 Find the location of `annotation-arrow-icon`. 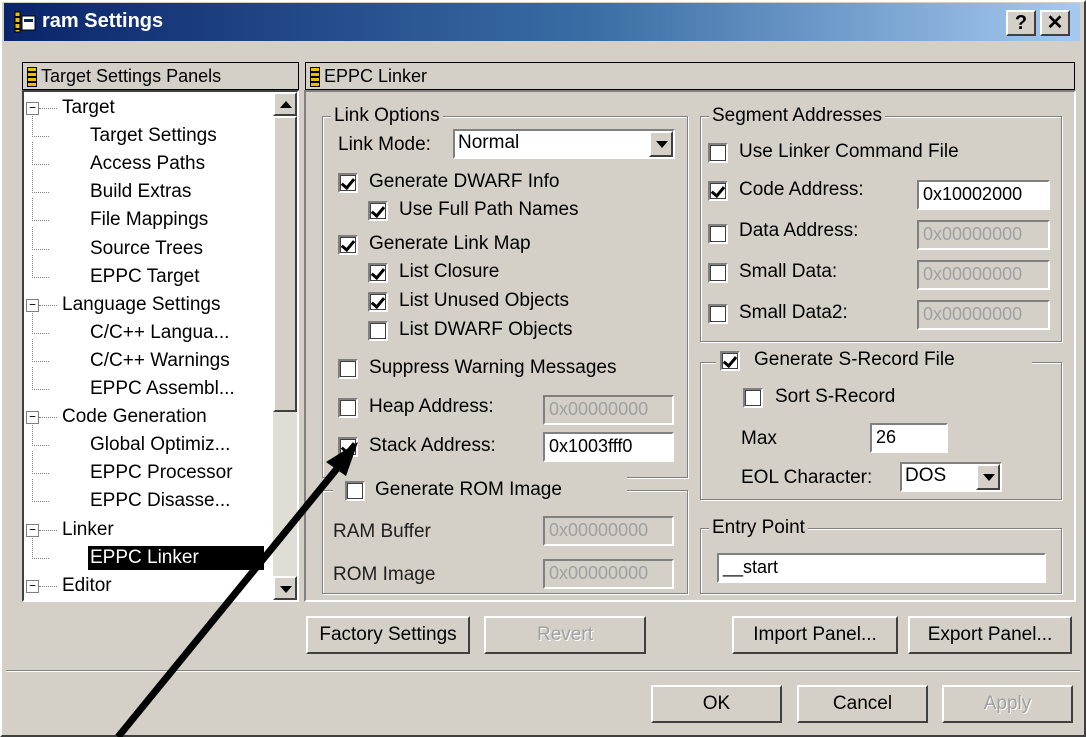

annotation-arrow-icon is located at coordinates (236, 589).